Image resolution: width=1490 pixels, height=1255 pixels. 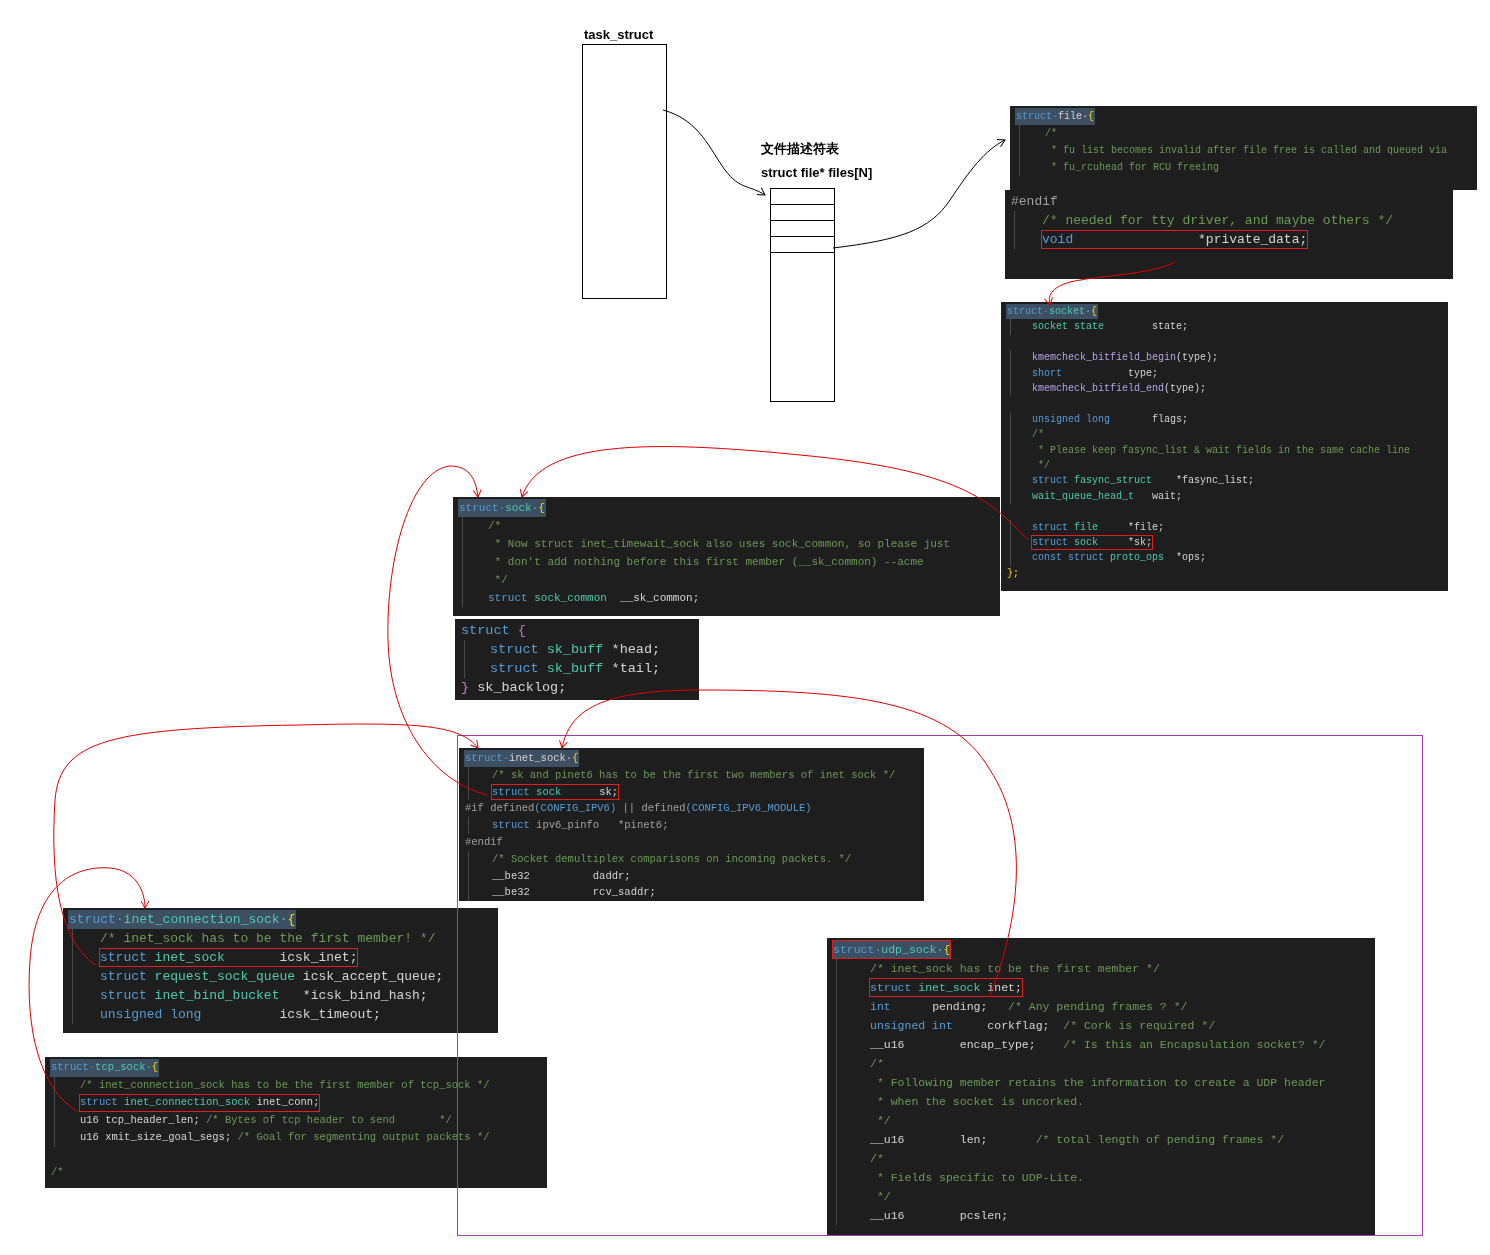 I want to click on code-line: wait_queue_head_t wait;, so click(x=1097, y=496).